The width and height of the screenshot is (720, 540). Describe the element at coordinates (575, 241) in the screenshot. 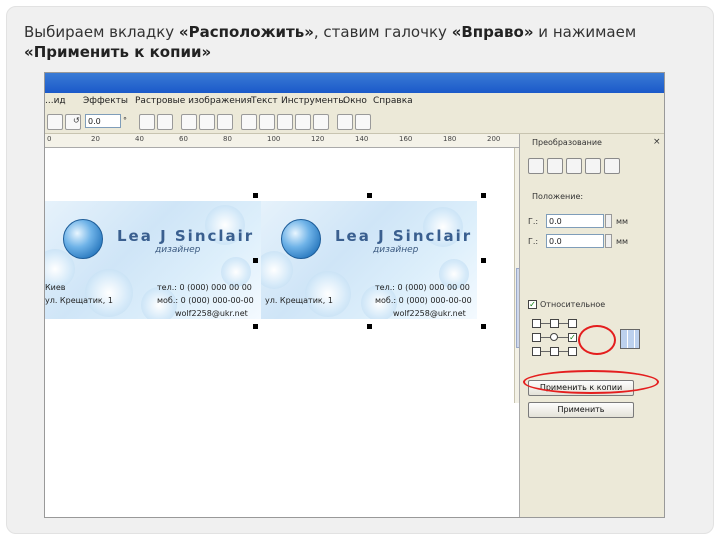

I see `y-position-input: 0.0` at that location.